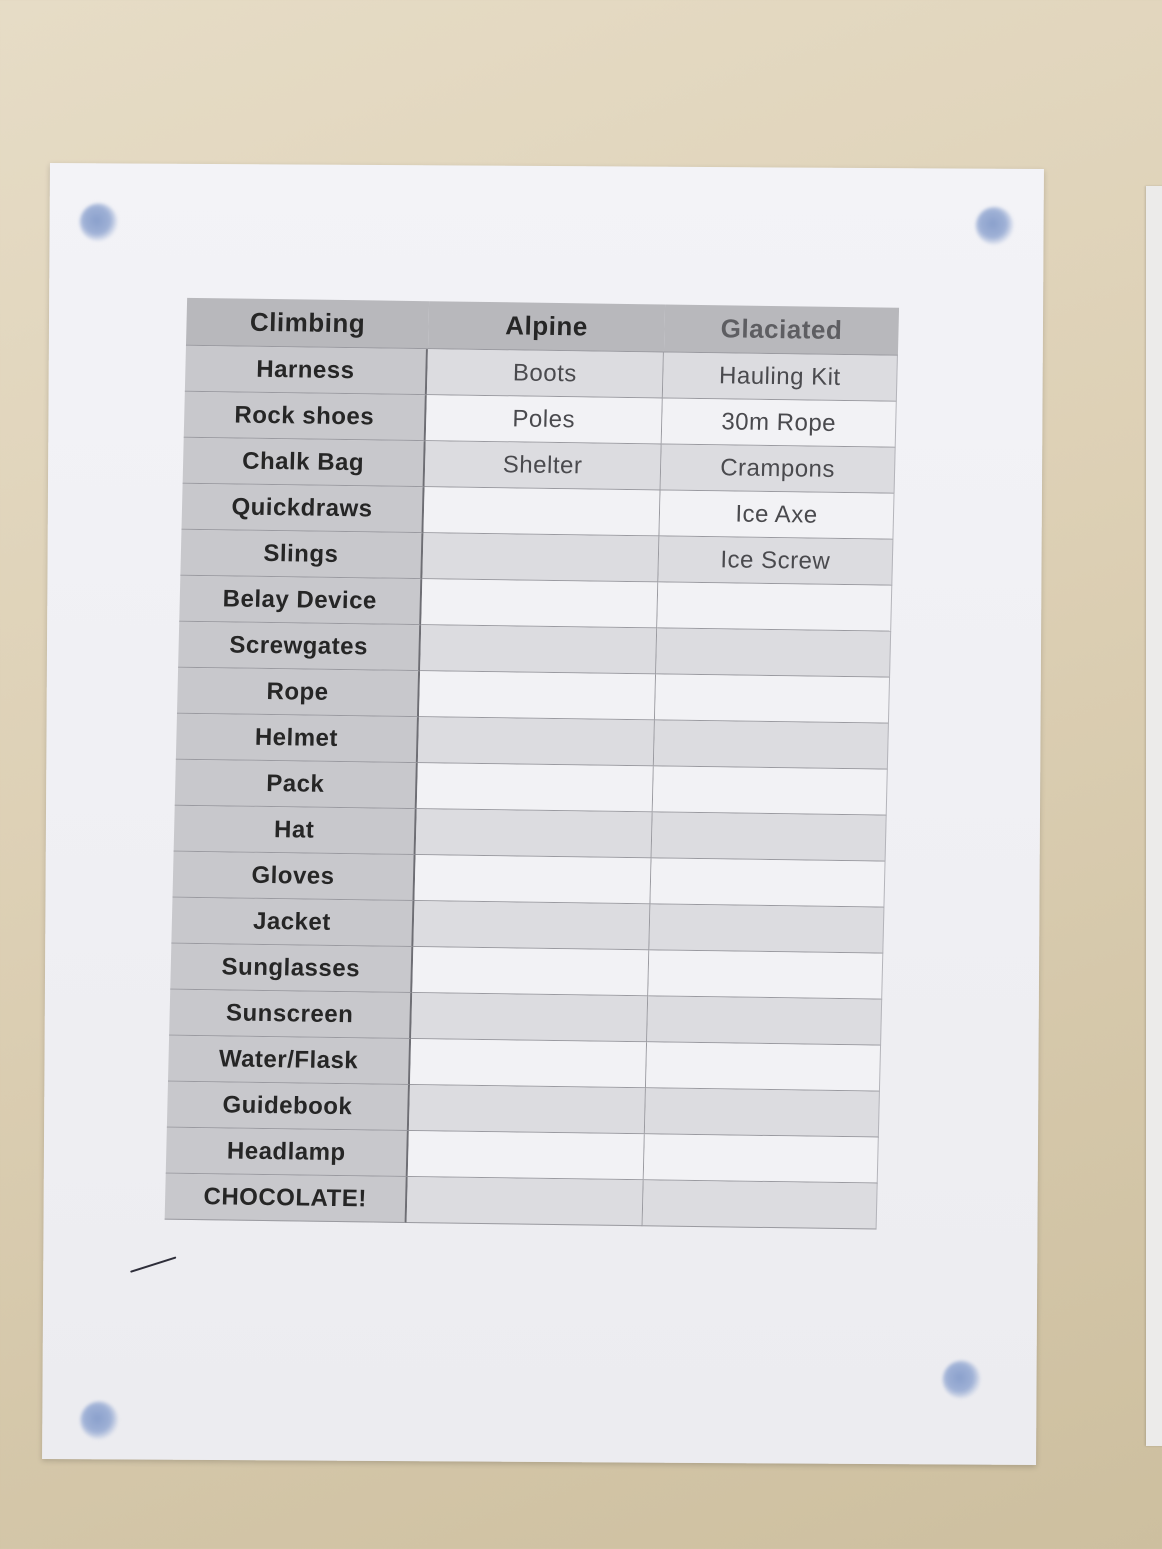  What do you see at coordinates (286, 1198) in the screenshot?
I see `climbing-item: CHOCOLATE!` at bounding box center [286, 1198].